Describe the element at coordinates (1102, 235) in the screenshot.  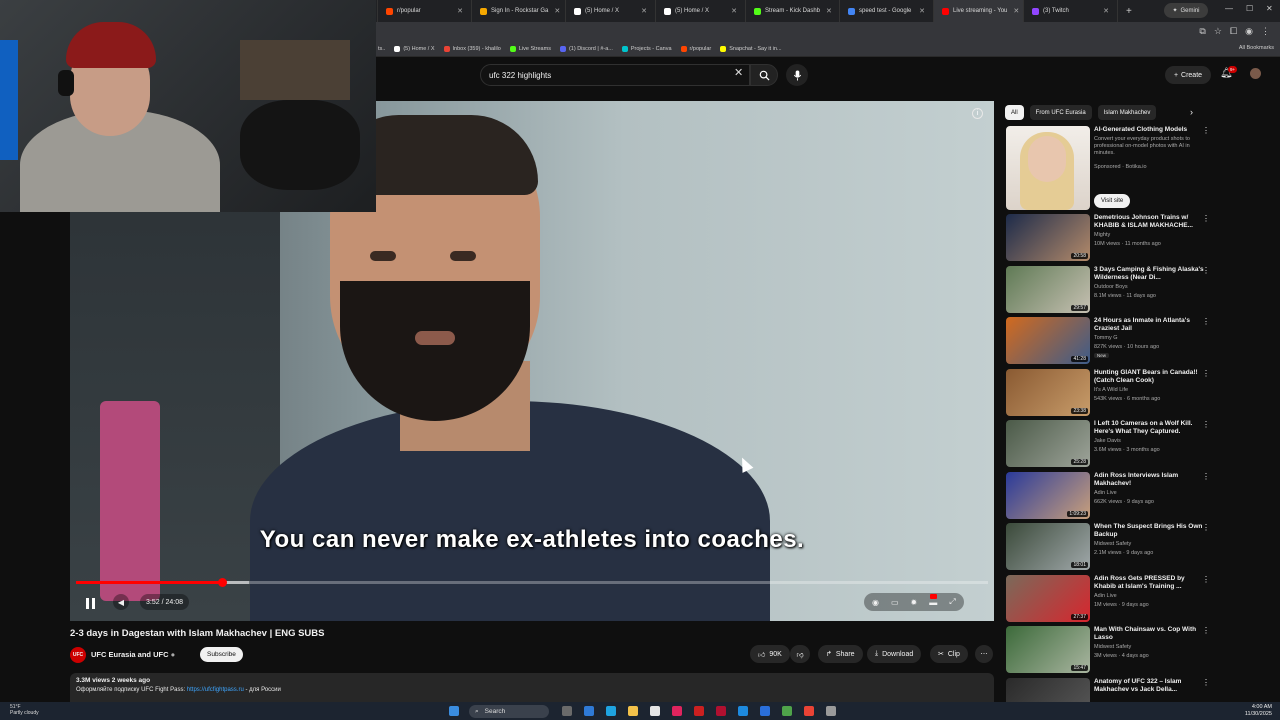
I see `channel-name: Mighty` at that location.